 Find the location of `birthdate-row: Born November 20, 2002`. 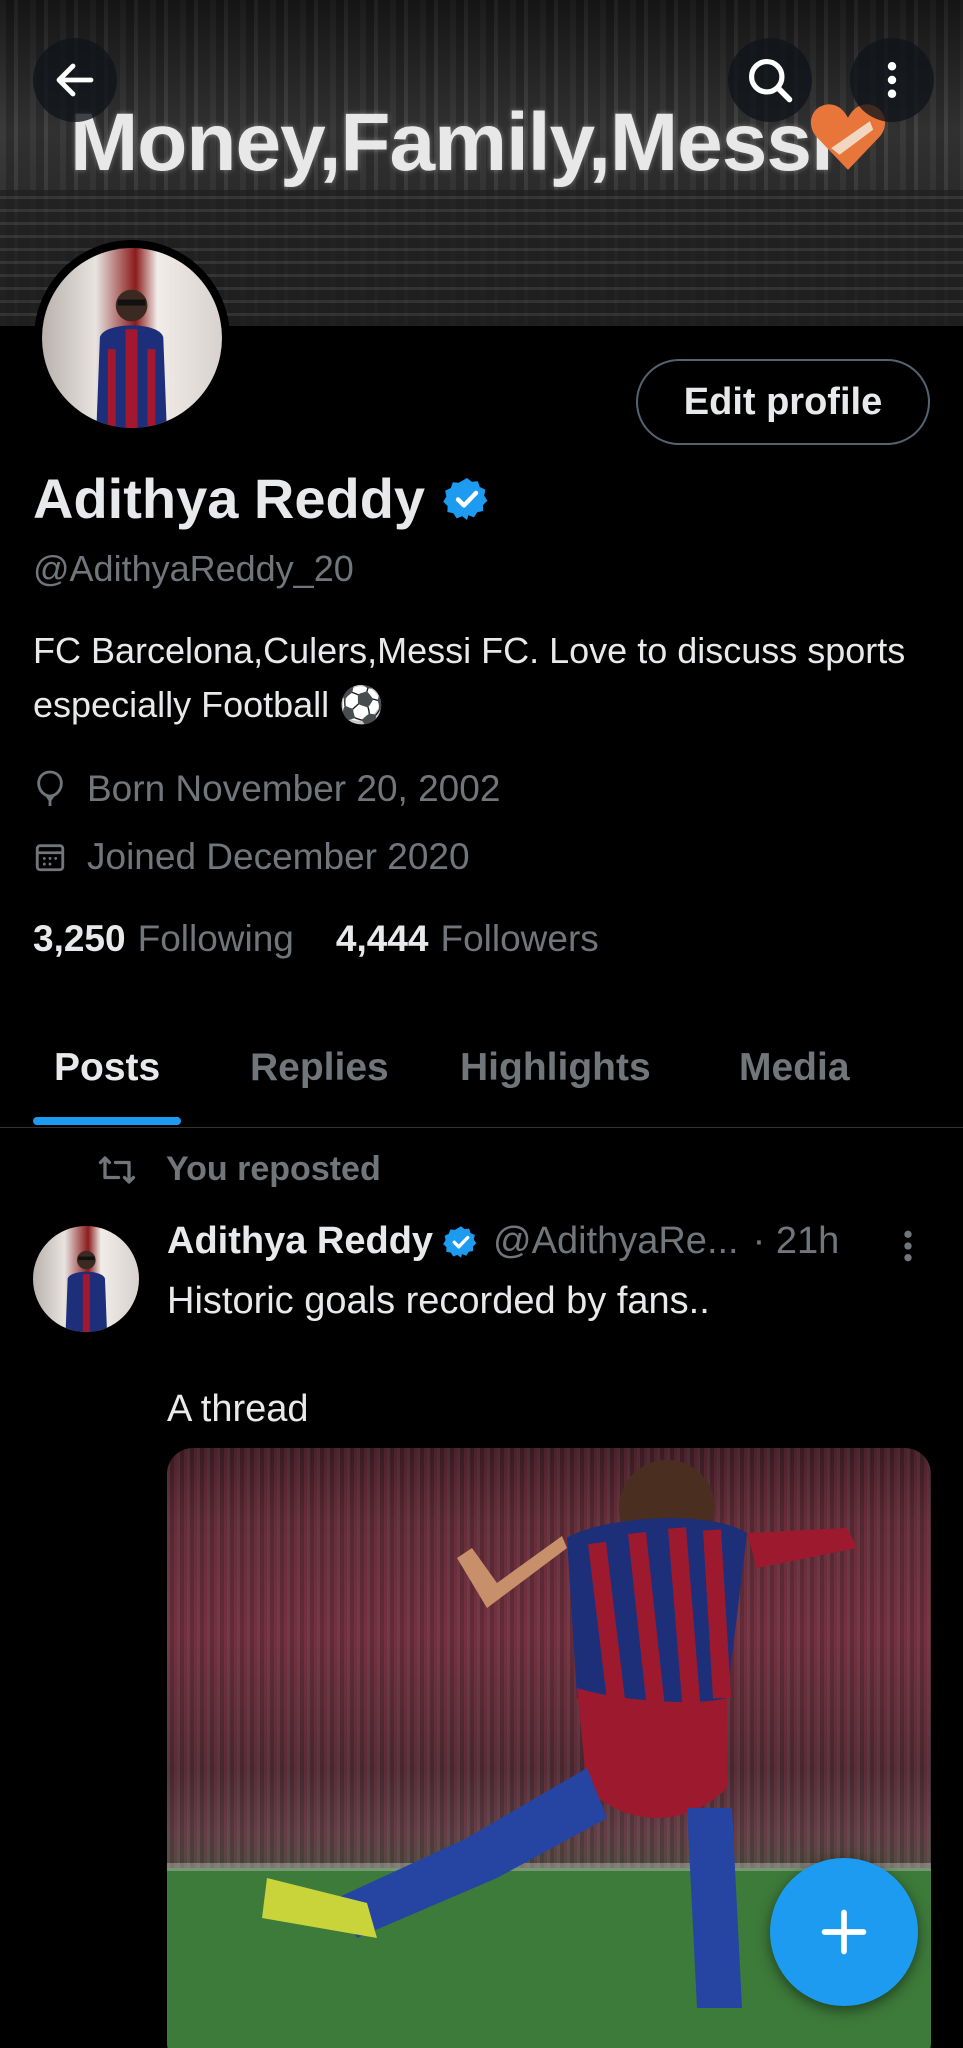

birthdate-row: Born November 20, 2002 is located at coordinates (266, 789).